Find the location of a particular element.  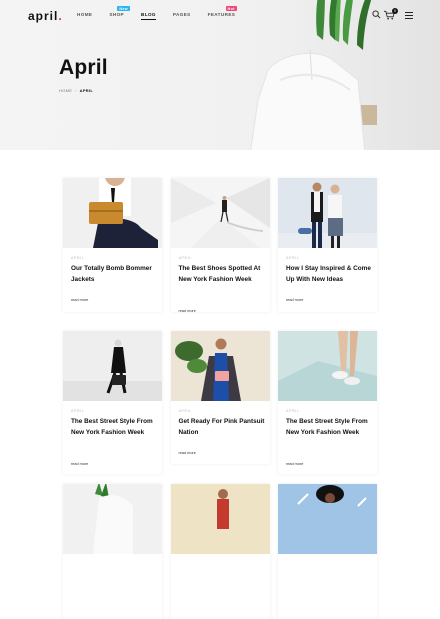

site-logo: april. is located at coordinates (45, 16).